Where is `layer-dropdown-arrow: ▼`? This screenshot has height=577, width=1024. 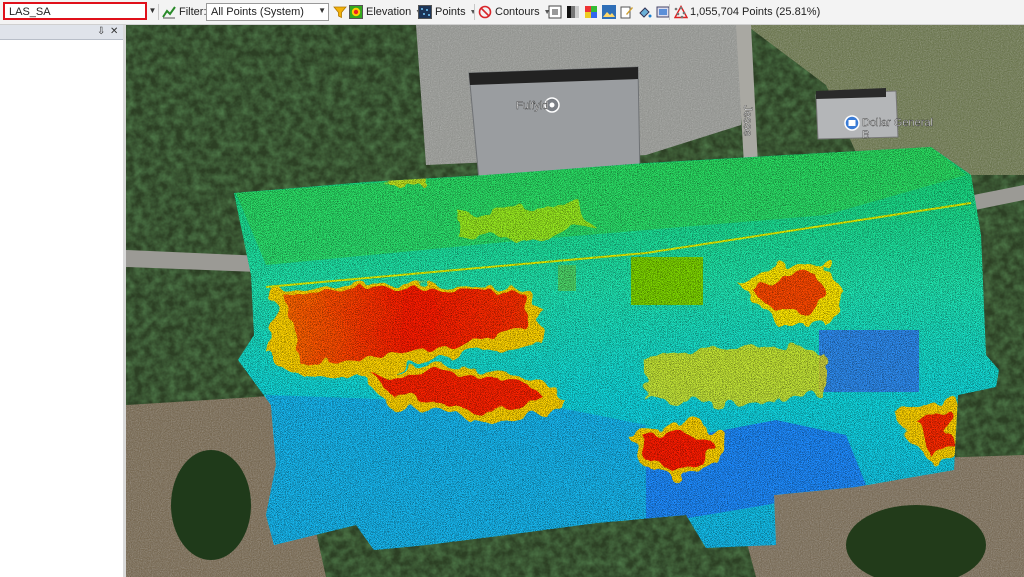
layer-dropdown-arrow: ▼ is located at coordinates (152, 11).